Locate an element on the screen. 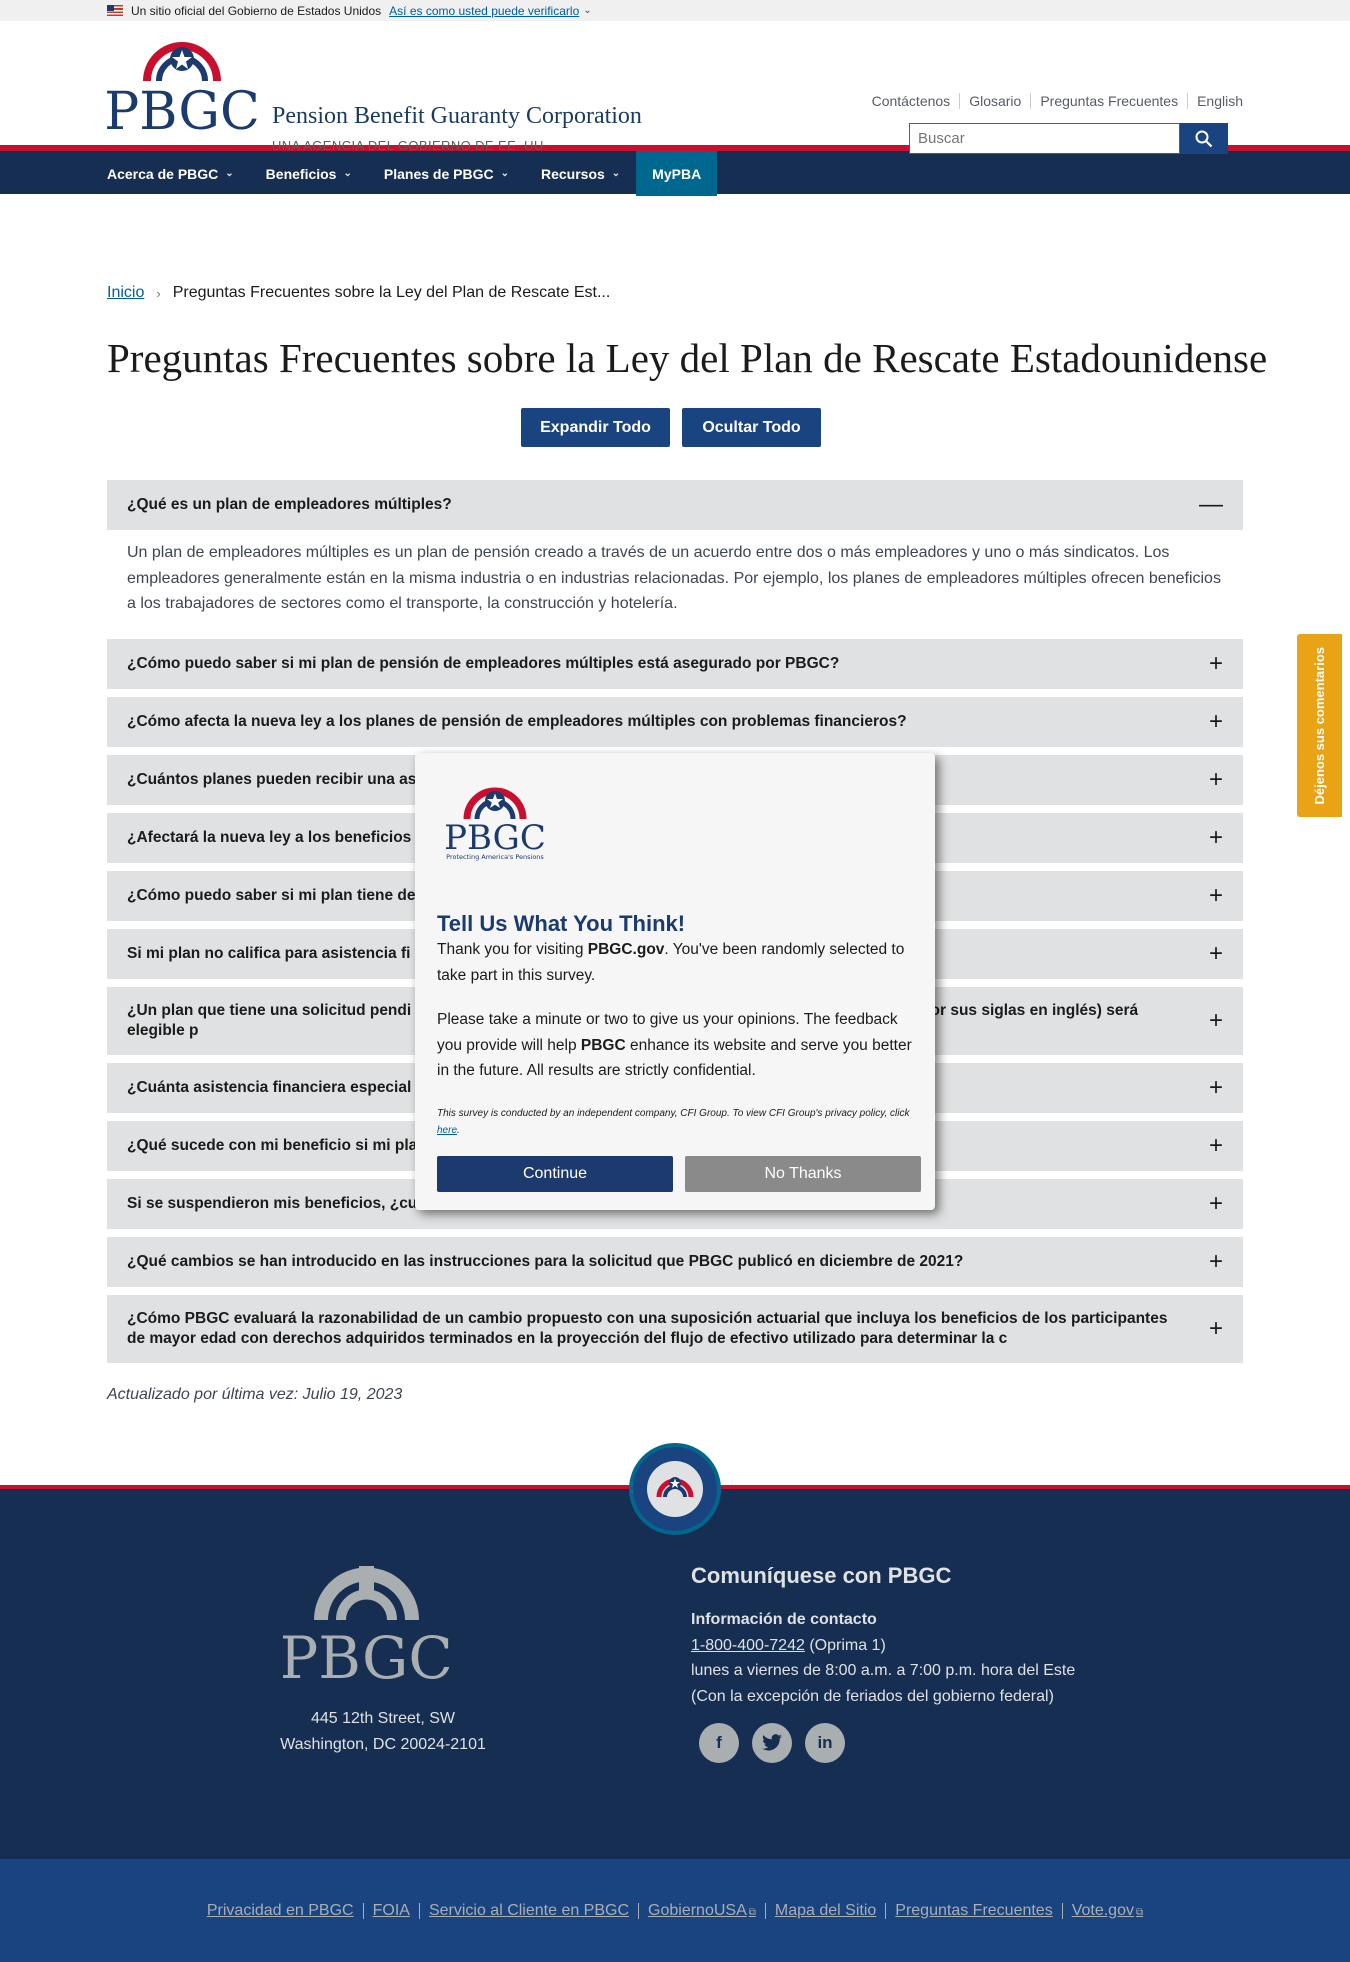 This screenshot has width=1350, height=1962. footer-emblem is located at coordinates (675, 1489).